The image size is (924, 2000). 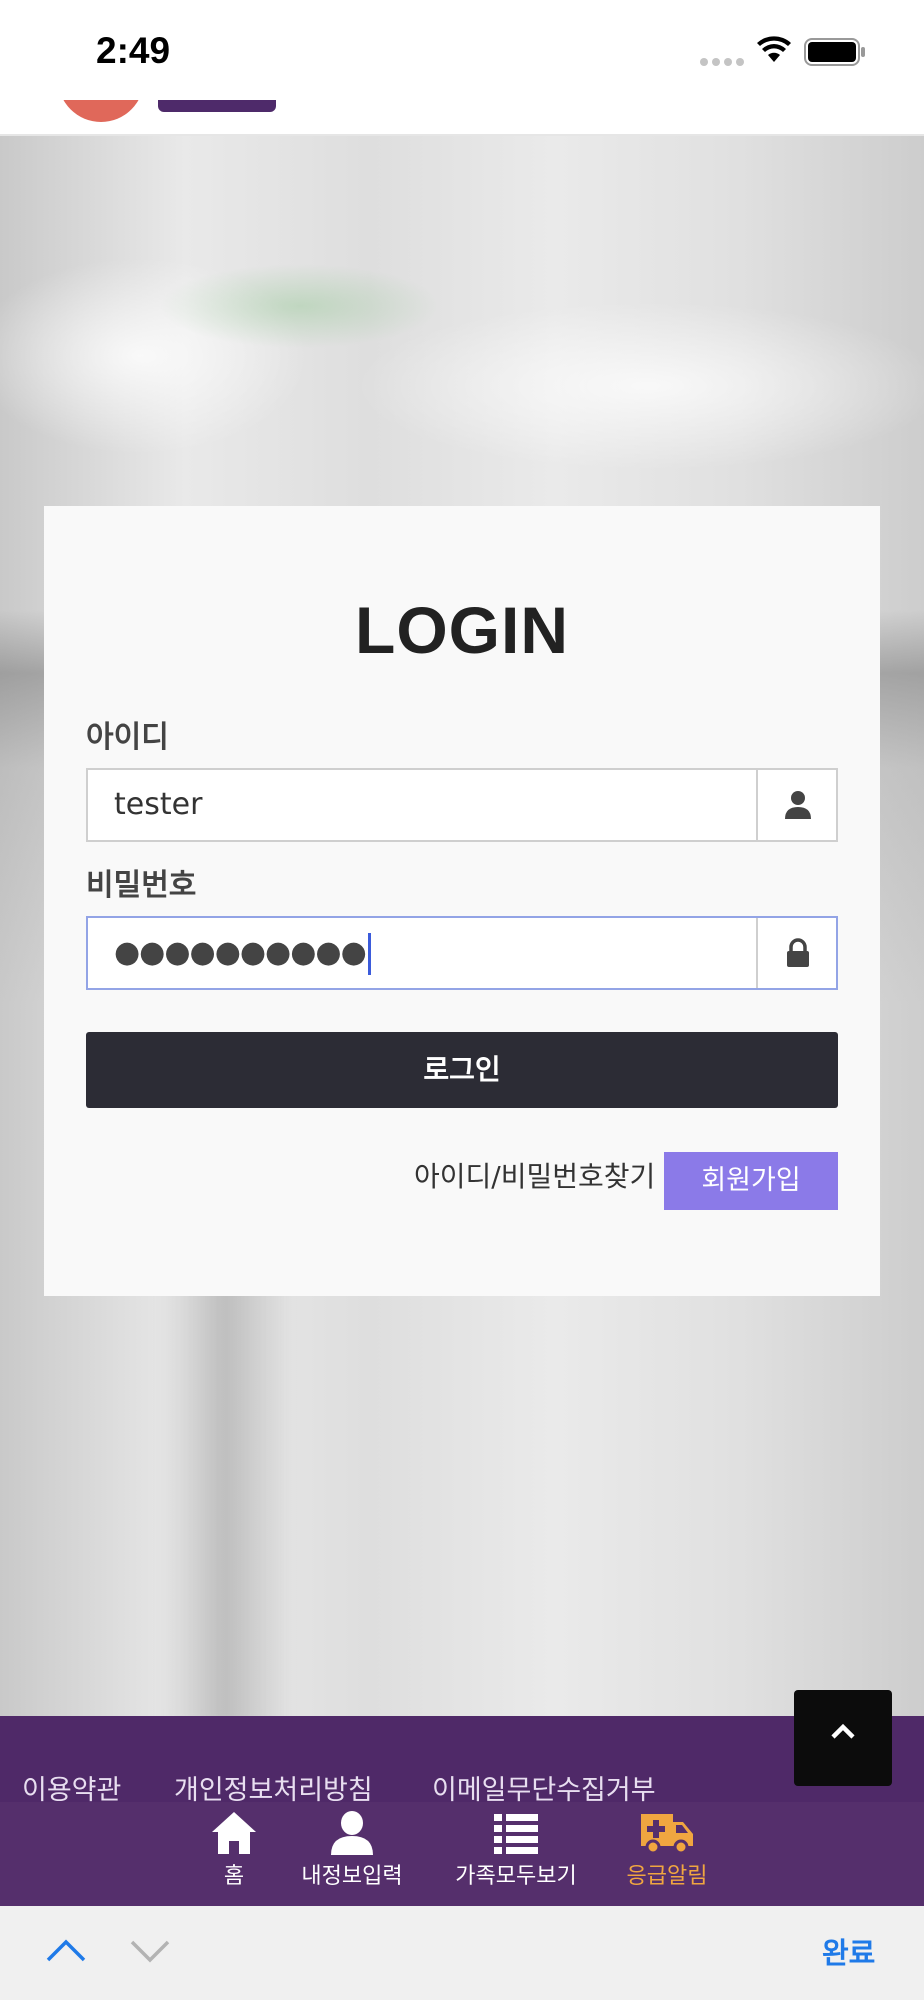 I want to click on signup-button: 회원가입, so click(x=751, y=1181).